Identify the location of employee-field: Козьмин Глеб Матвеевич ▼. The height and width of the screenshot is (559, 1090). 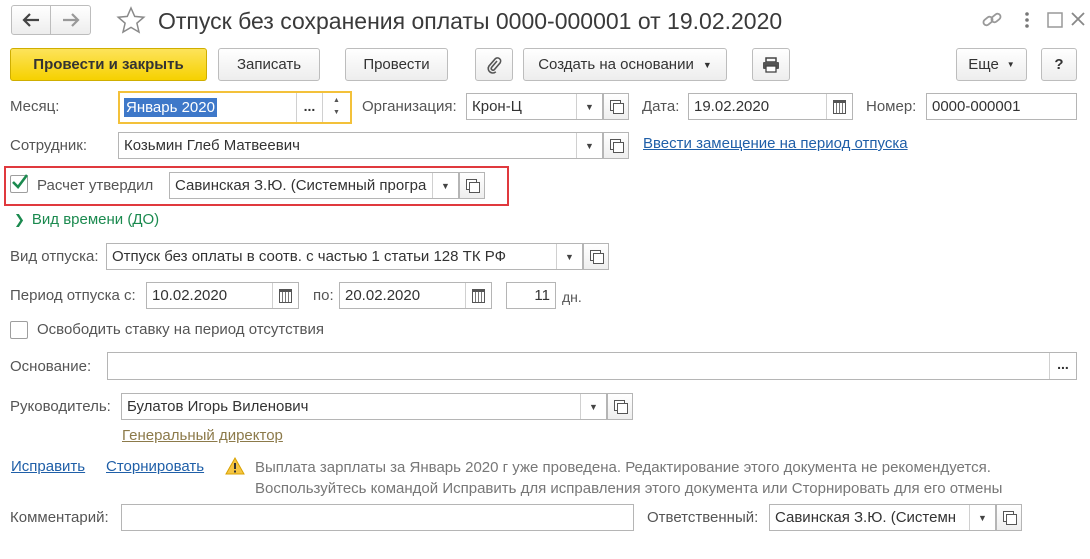
(360, 145).